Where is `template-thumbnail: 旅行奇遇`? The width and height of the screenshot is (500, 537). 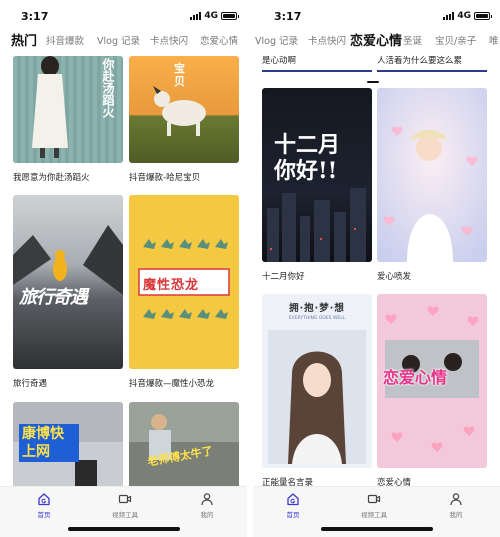
template-thumbnail: 旅行奇遇 is located at coordinates (68, 282).